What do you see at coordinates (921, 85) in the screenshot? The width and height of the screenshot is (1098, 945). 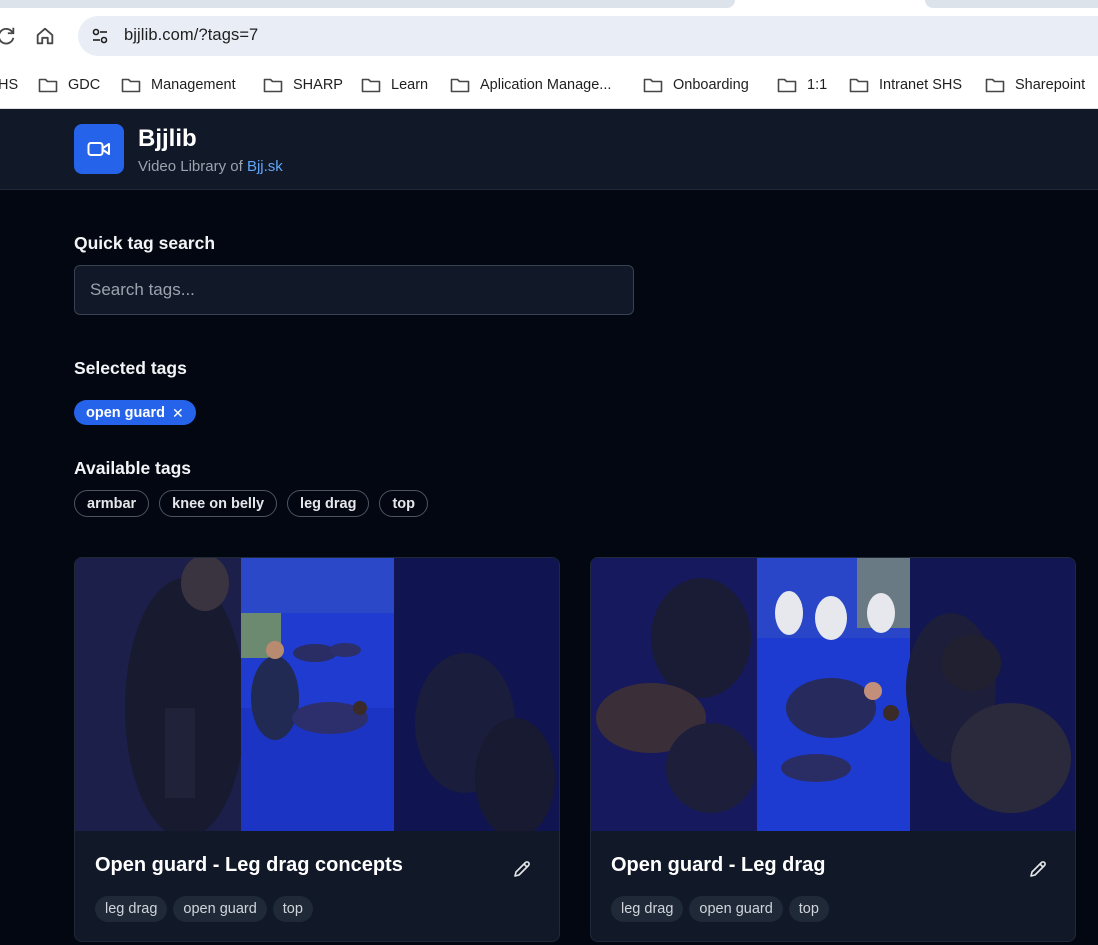 I see `bookmark-label: Intranet SHS` at bounding box center [921, 85].